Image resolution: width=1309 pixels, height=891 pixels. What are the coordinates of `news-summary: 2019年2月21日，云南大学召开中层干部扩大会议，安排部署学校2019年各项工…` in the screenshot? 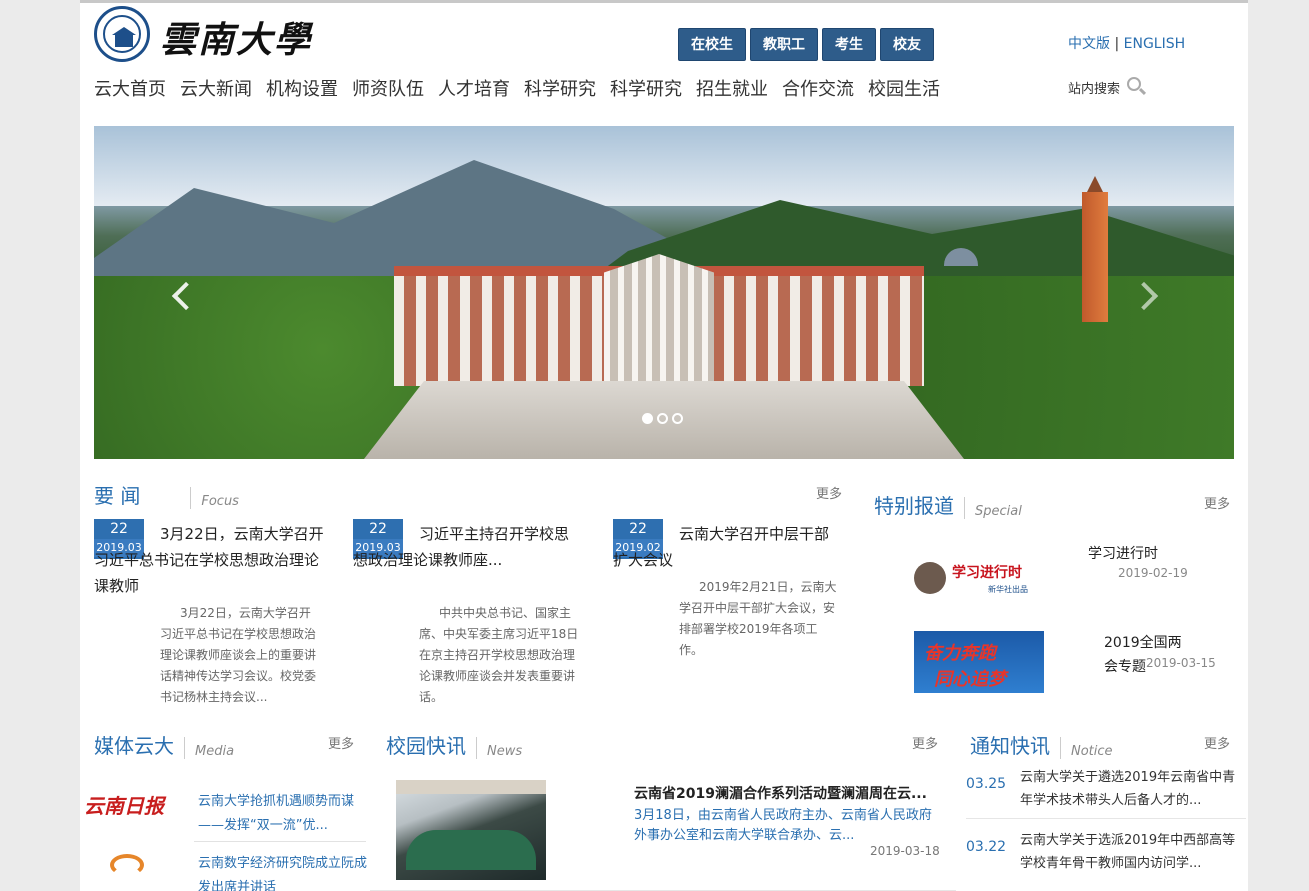 It's located at (758, 618).